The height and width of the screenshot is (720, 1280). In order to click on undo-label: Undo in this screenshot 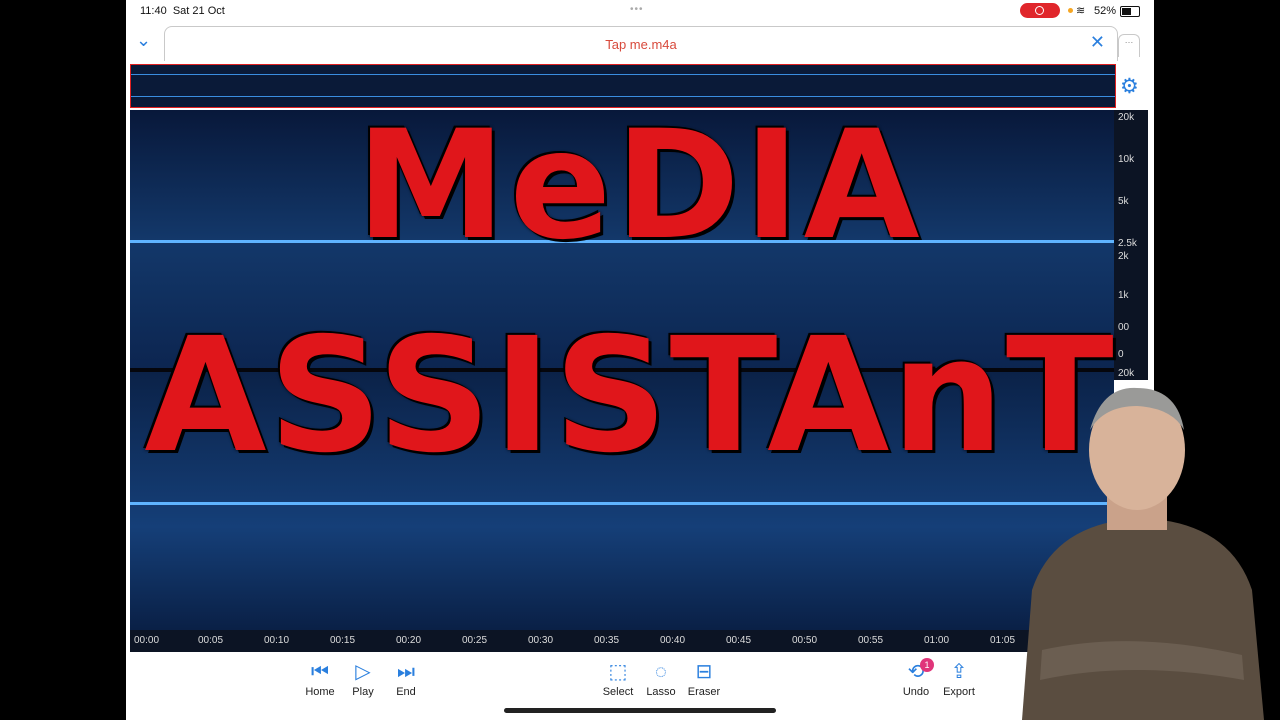, I will do `click(916, 692)`.